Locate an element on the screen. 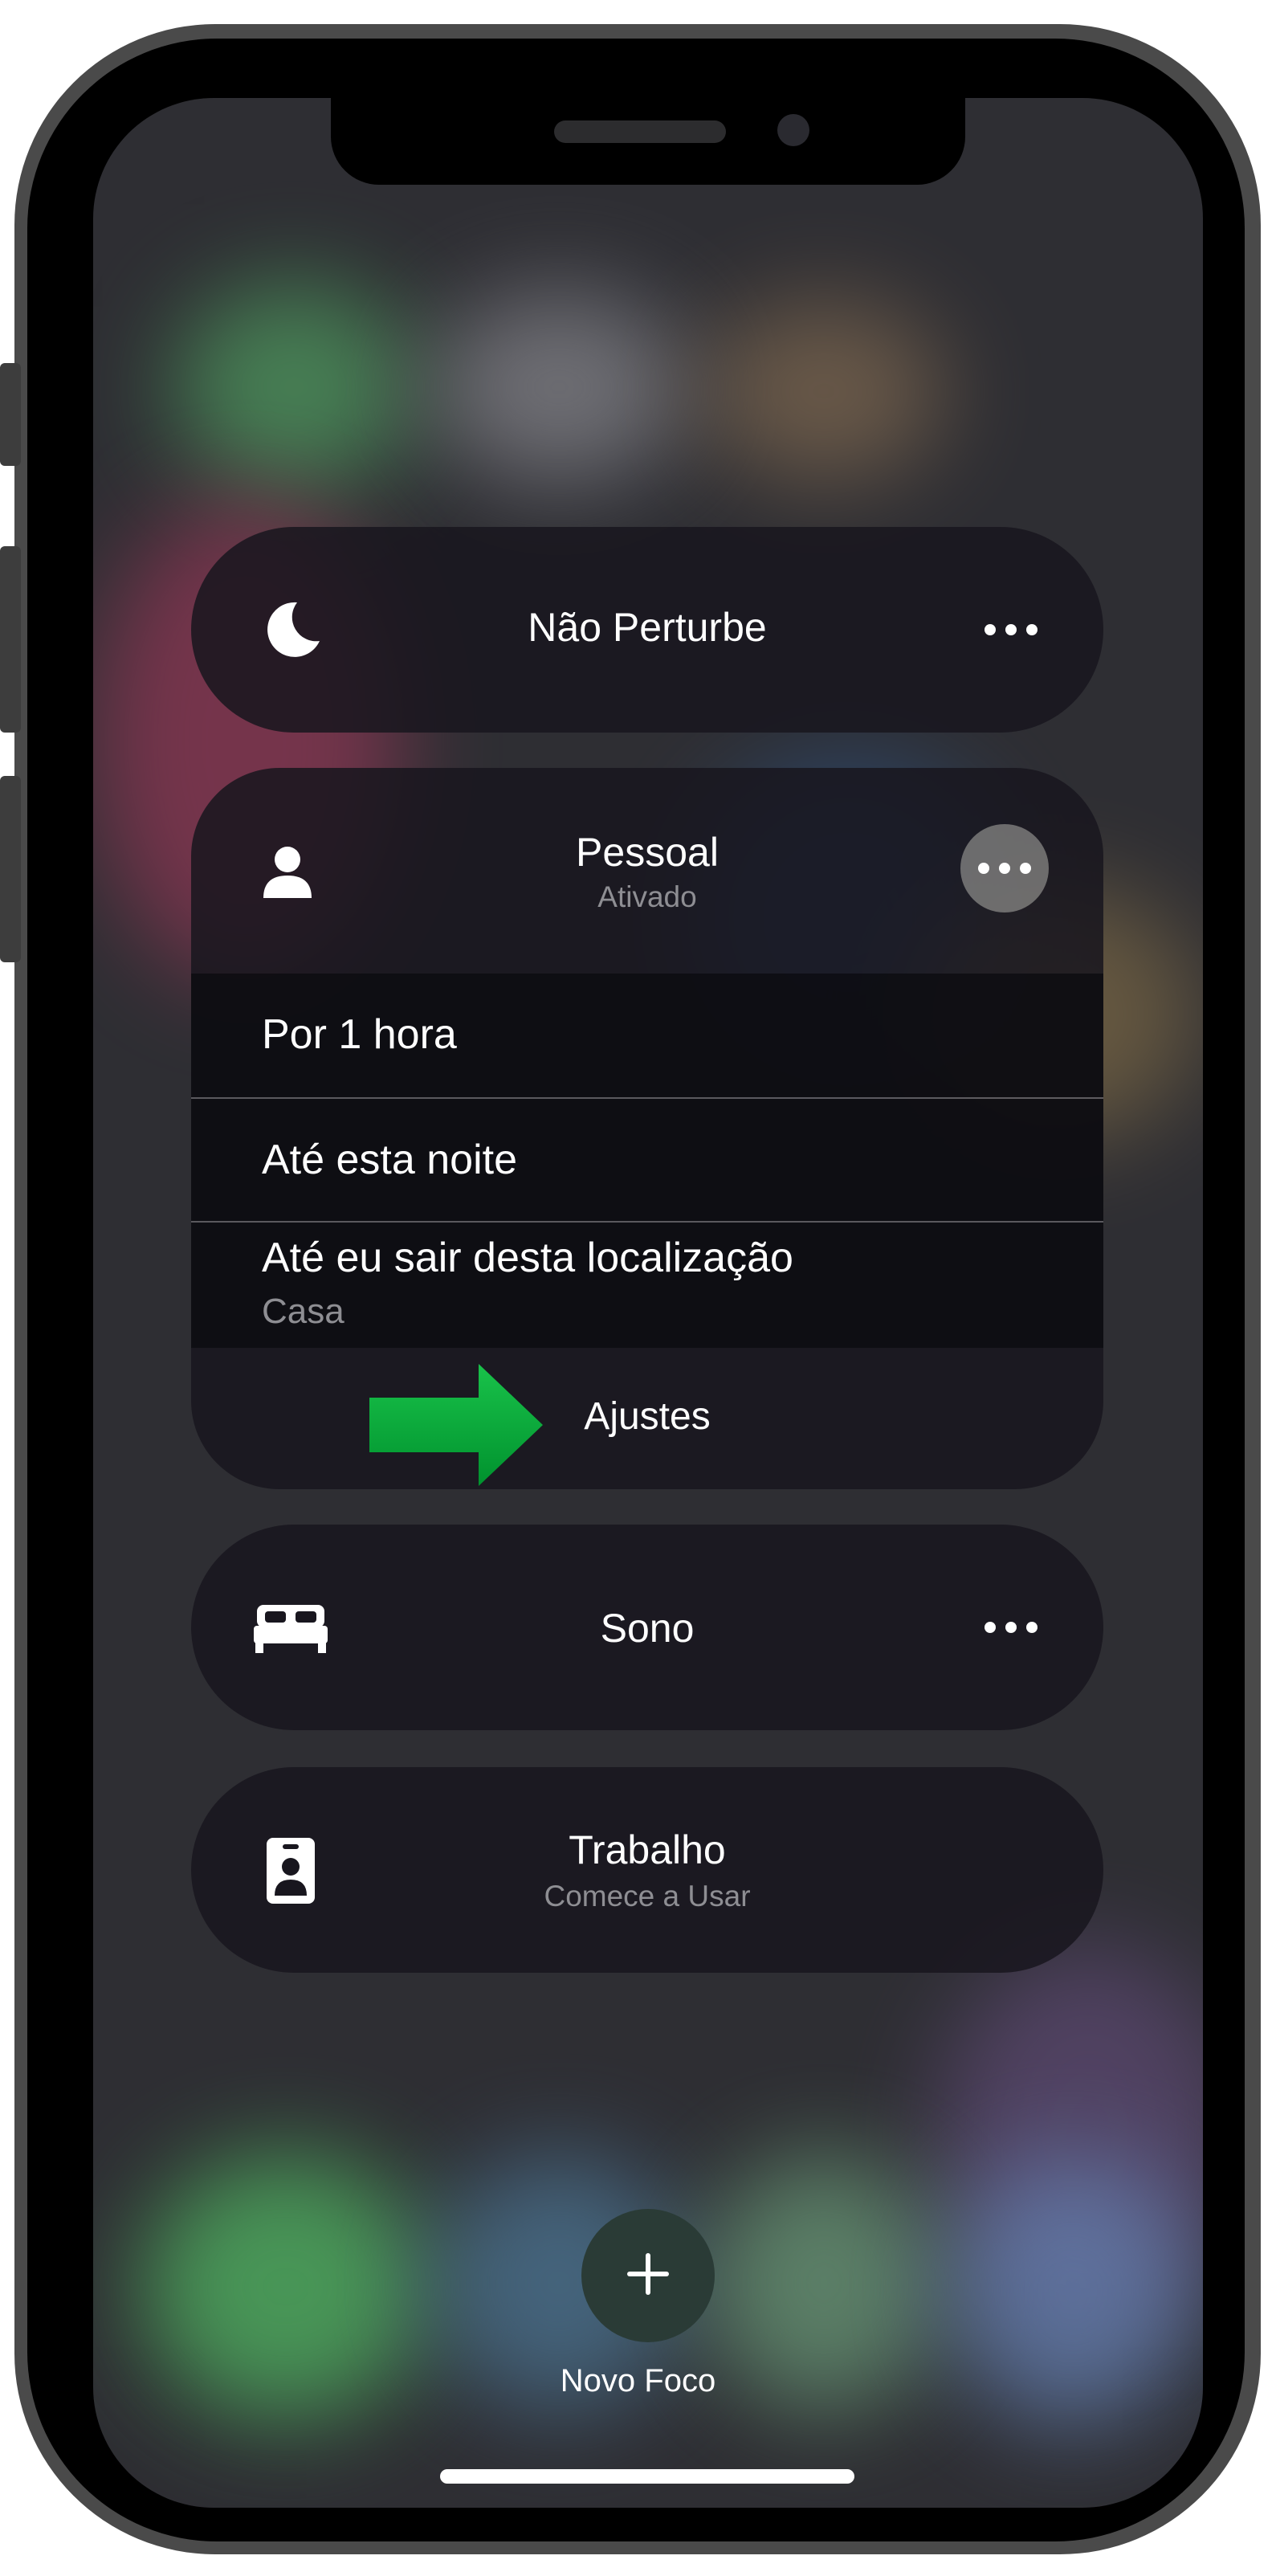  settings-label: Ajustes is located at coordinates (647, 1416).